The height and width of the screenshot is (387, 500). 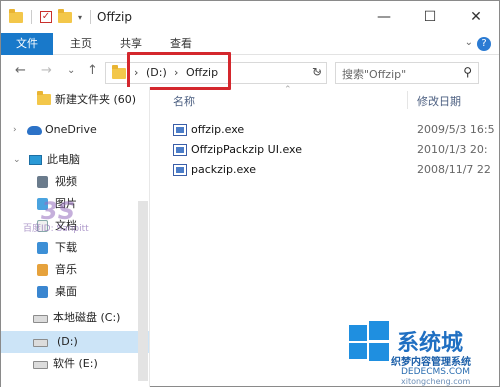 What do you see at coordinates (484, 44) in the screenshot?
I see `help-icon: ?` at bounding box center [484, 44].